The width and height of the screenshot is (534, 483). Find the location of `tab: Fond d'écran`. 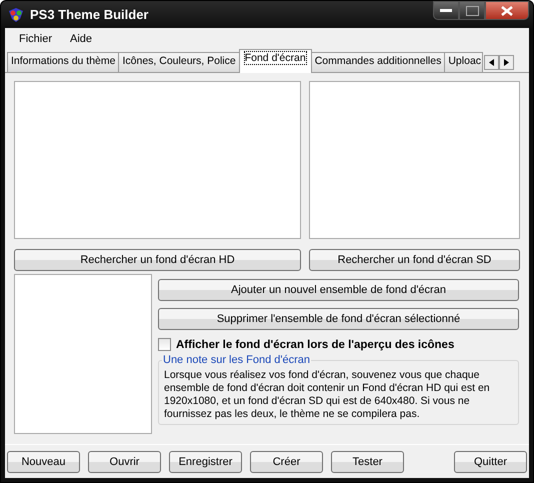

tab: Fond d'écran is located at coordinates (275, 61).